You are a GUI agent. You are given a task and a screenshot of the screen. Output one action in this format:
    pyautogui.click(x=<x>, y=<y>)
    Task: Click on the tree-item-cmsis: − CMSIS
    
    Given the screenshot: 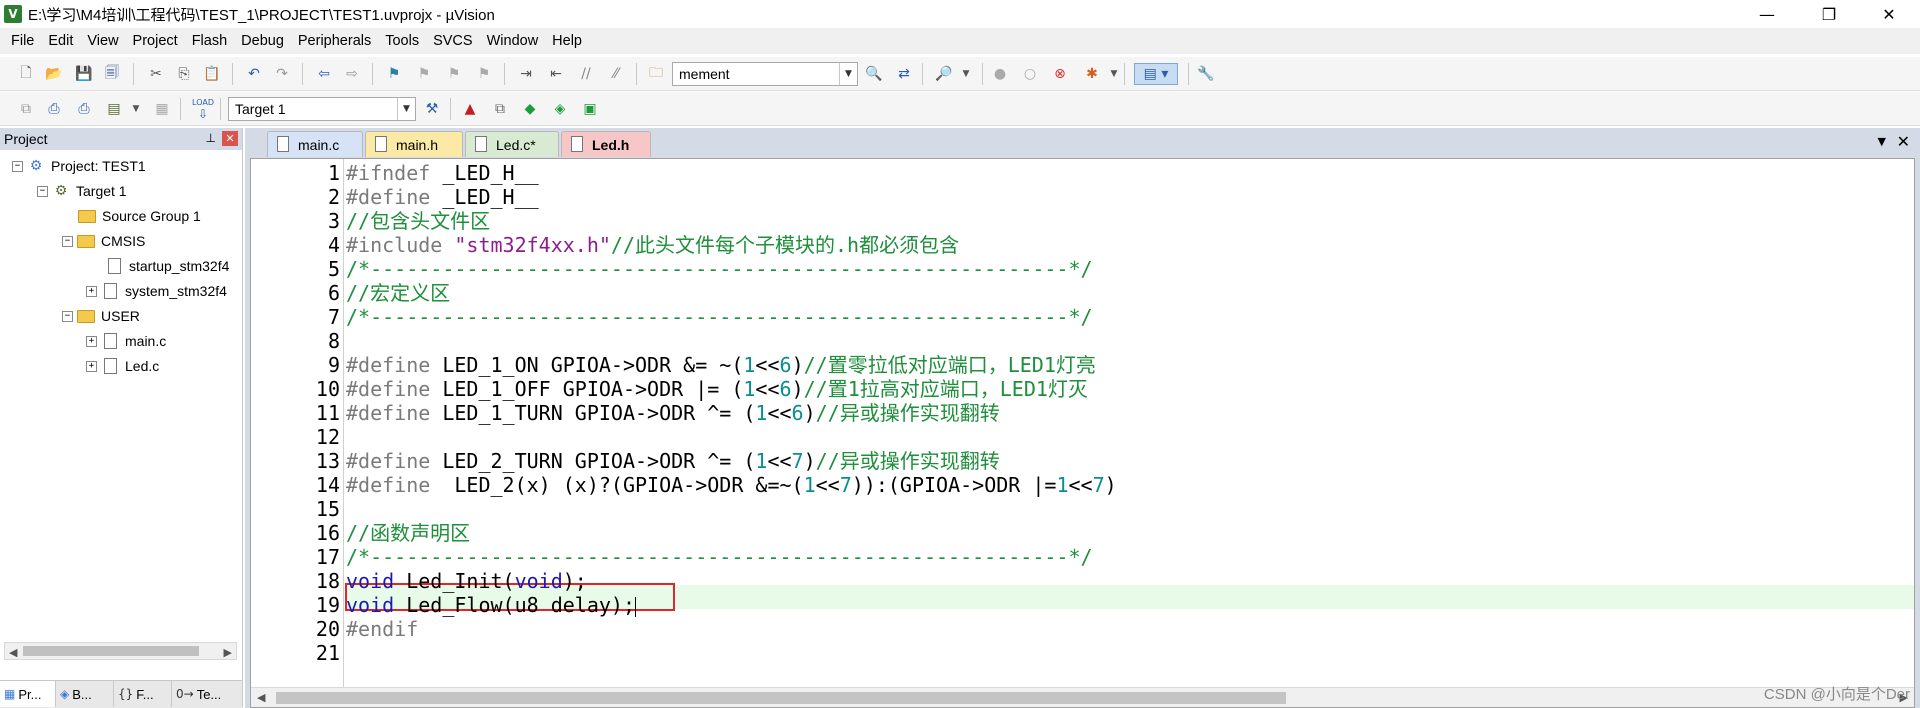 What is the action you would take?
    pyautogui.click(x=103, y=241)
    